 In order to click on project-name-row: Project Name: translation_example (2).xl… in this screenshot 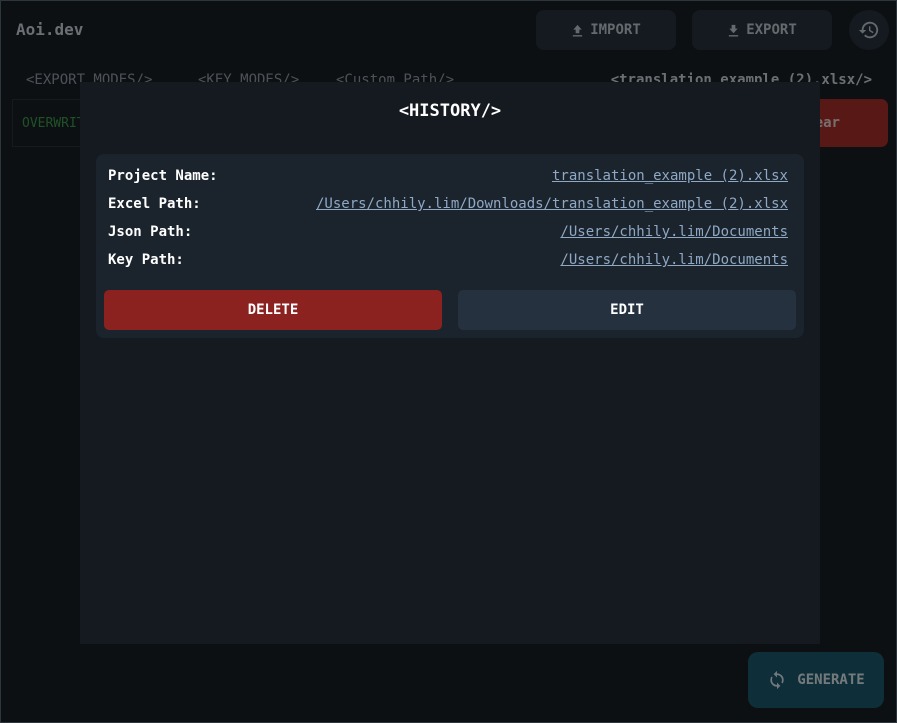, I will do `click(448, 176)`.